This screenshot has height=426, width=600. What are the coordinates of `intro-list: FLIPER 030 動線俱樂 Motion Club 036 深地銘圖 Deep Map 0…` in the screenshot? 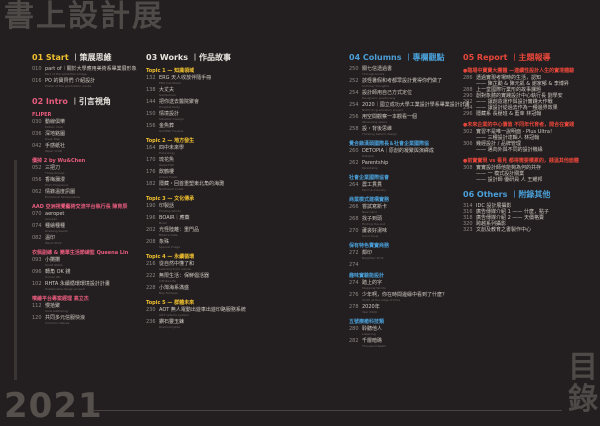 It's located at (82, 218).